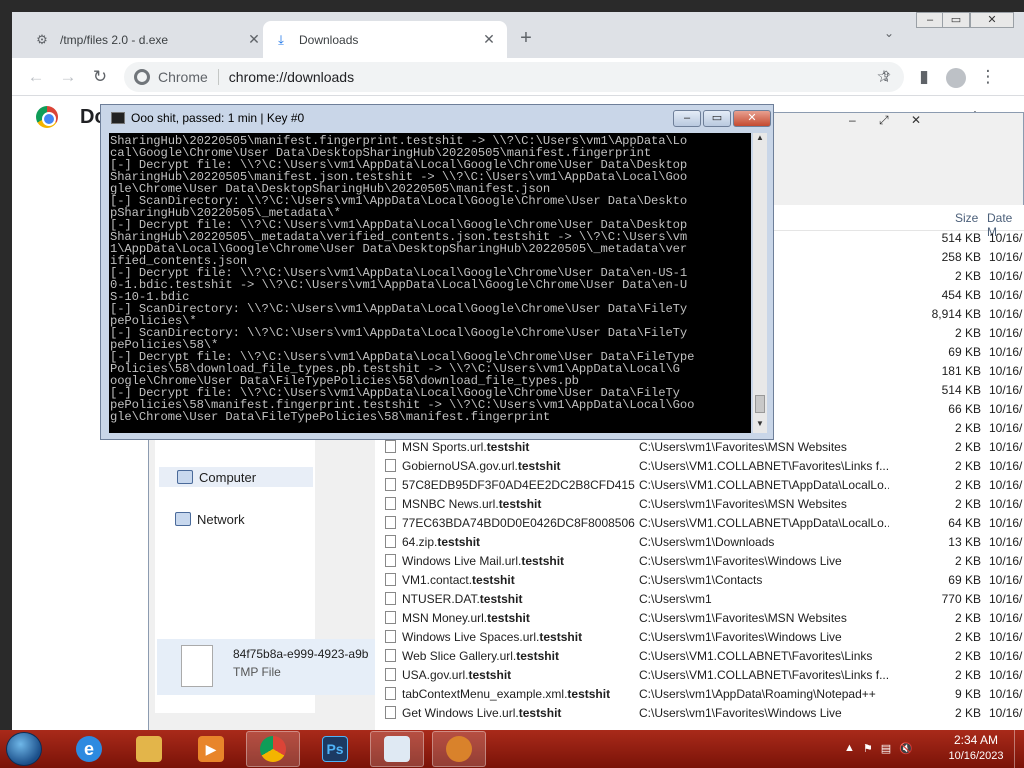 Image resolution: width=1024 pixels, height=768 pixels. I want to click on nav-item-network: Network, so click(210, 519).